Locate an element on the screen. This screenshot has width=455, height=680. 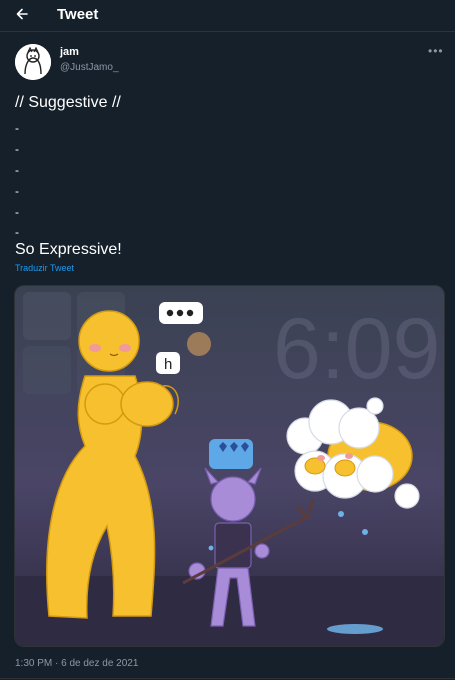
more-options-icon: ••• is located at coordinates (436, 51).